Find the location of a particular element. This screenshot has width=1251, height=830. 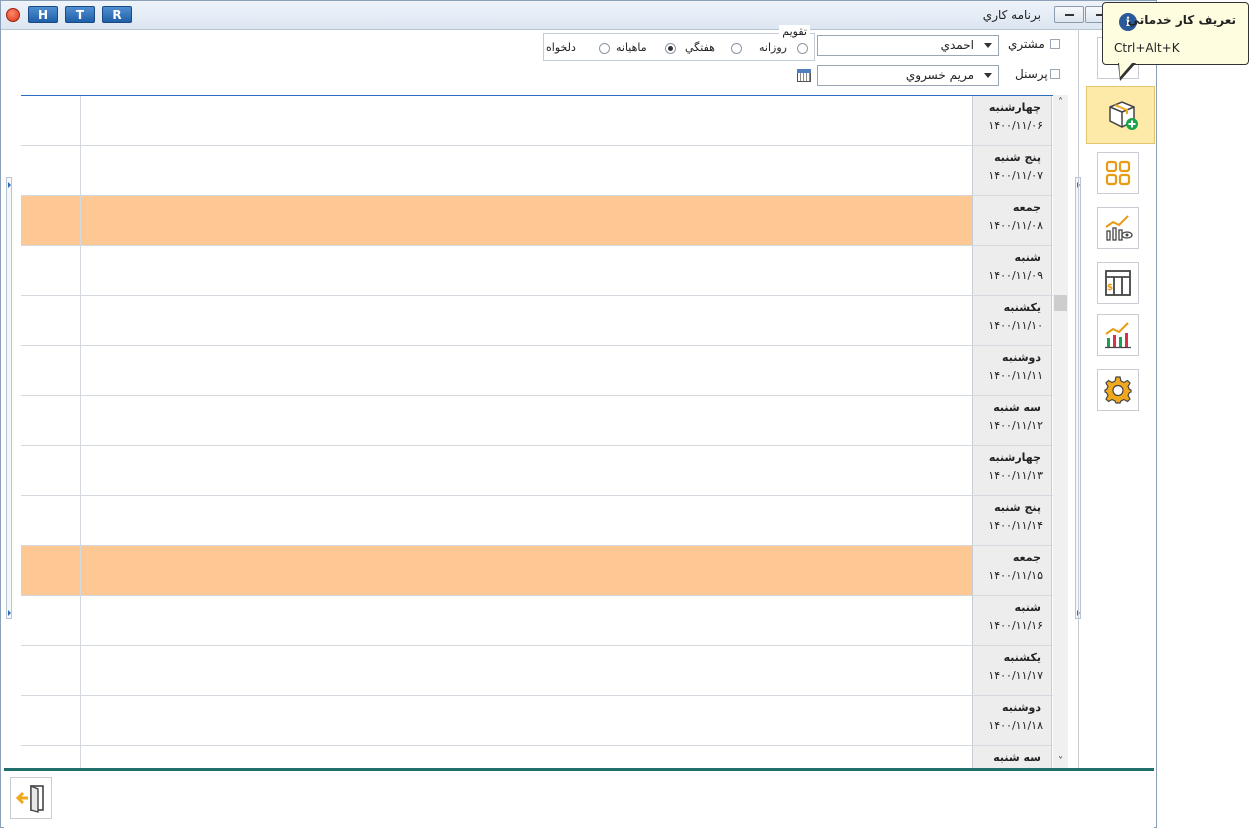

daily-label: روزانه is located at coordinates (773, 47).